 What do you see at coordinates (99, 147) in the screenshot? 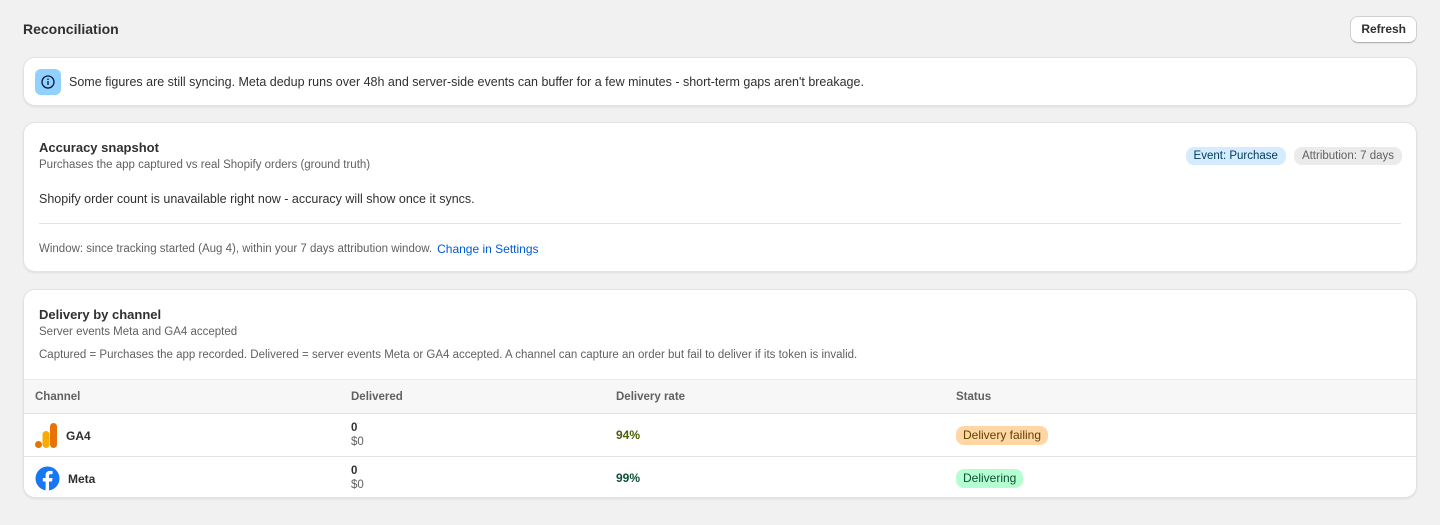
I see `accuracy-title: Accuracy snapshot` at bounding box center [99, 147].